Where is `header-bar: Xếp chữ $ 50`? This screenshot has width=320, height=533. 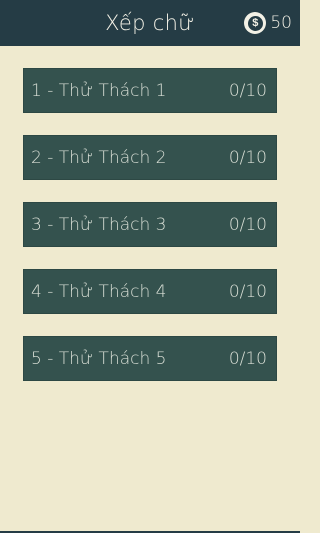 header-bar: Xếp chữ $ 50 is located at coordinates (150, 23).